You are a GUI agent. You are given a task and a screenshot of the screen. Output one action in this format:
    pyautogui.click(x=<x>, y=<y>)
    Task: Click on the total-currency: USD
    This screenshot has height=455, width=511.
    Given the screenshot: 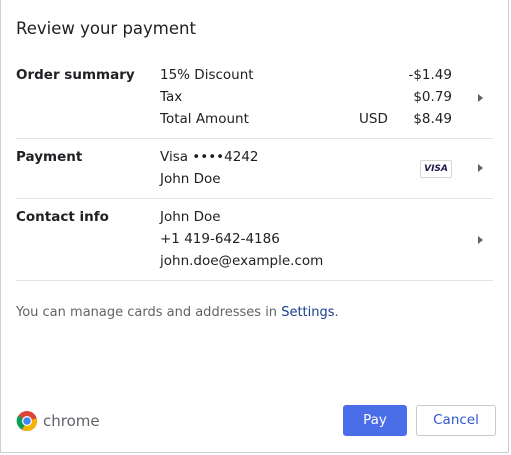 What is the action you would take?
    pyautogui.click(x=373, y=119)
    